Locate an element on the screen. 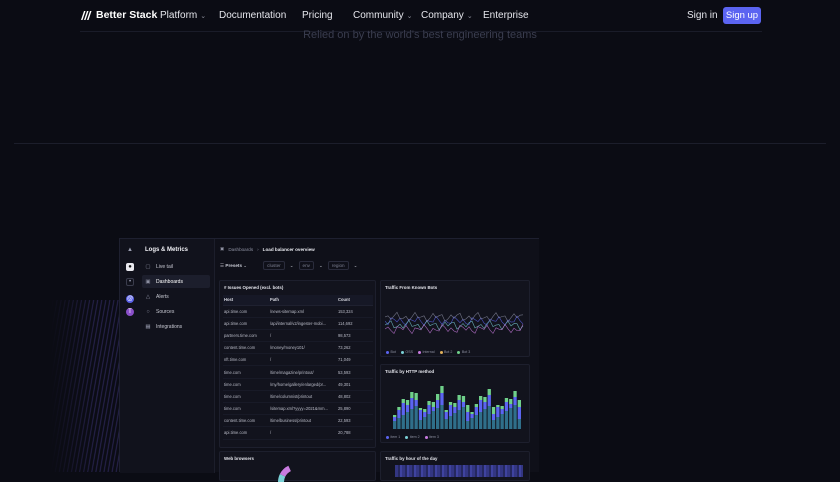  filter-chip-cluster: cluster is located at coordinates (274, 265).